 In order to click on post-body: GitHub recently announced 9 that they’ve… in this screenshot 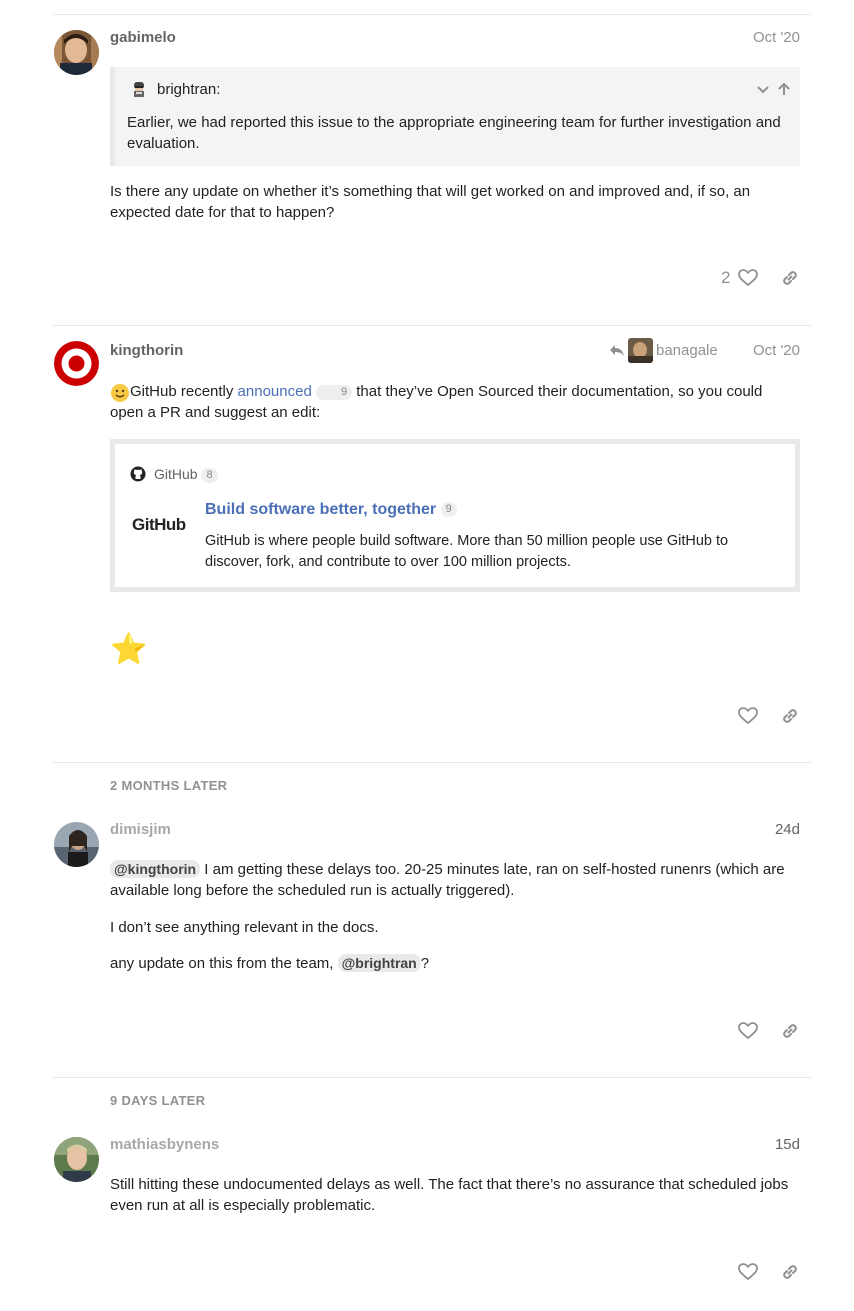, I will do `click(450, 402)`.